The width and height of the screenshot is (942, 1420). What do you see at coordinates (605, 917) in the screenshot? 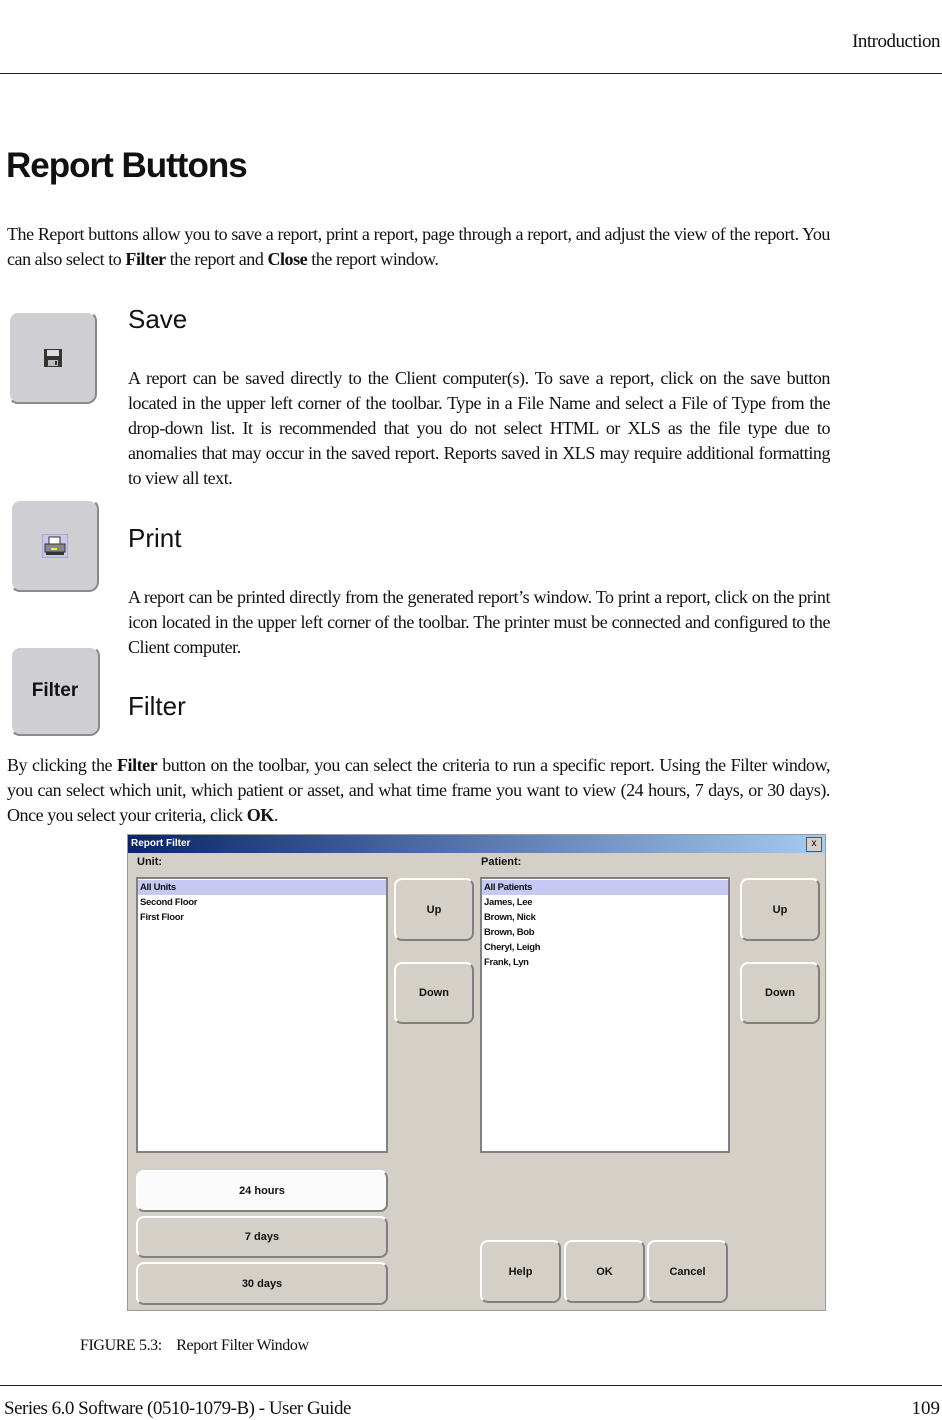
I see `list-item: Brown, Nick` at bounding box center [605, 917].